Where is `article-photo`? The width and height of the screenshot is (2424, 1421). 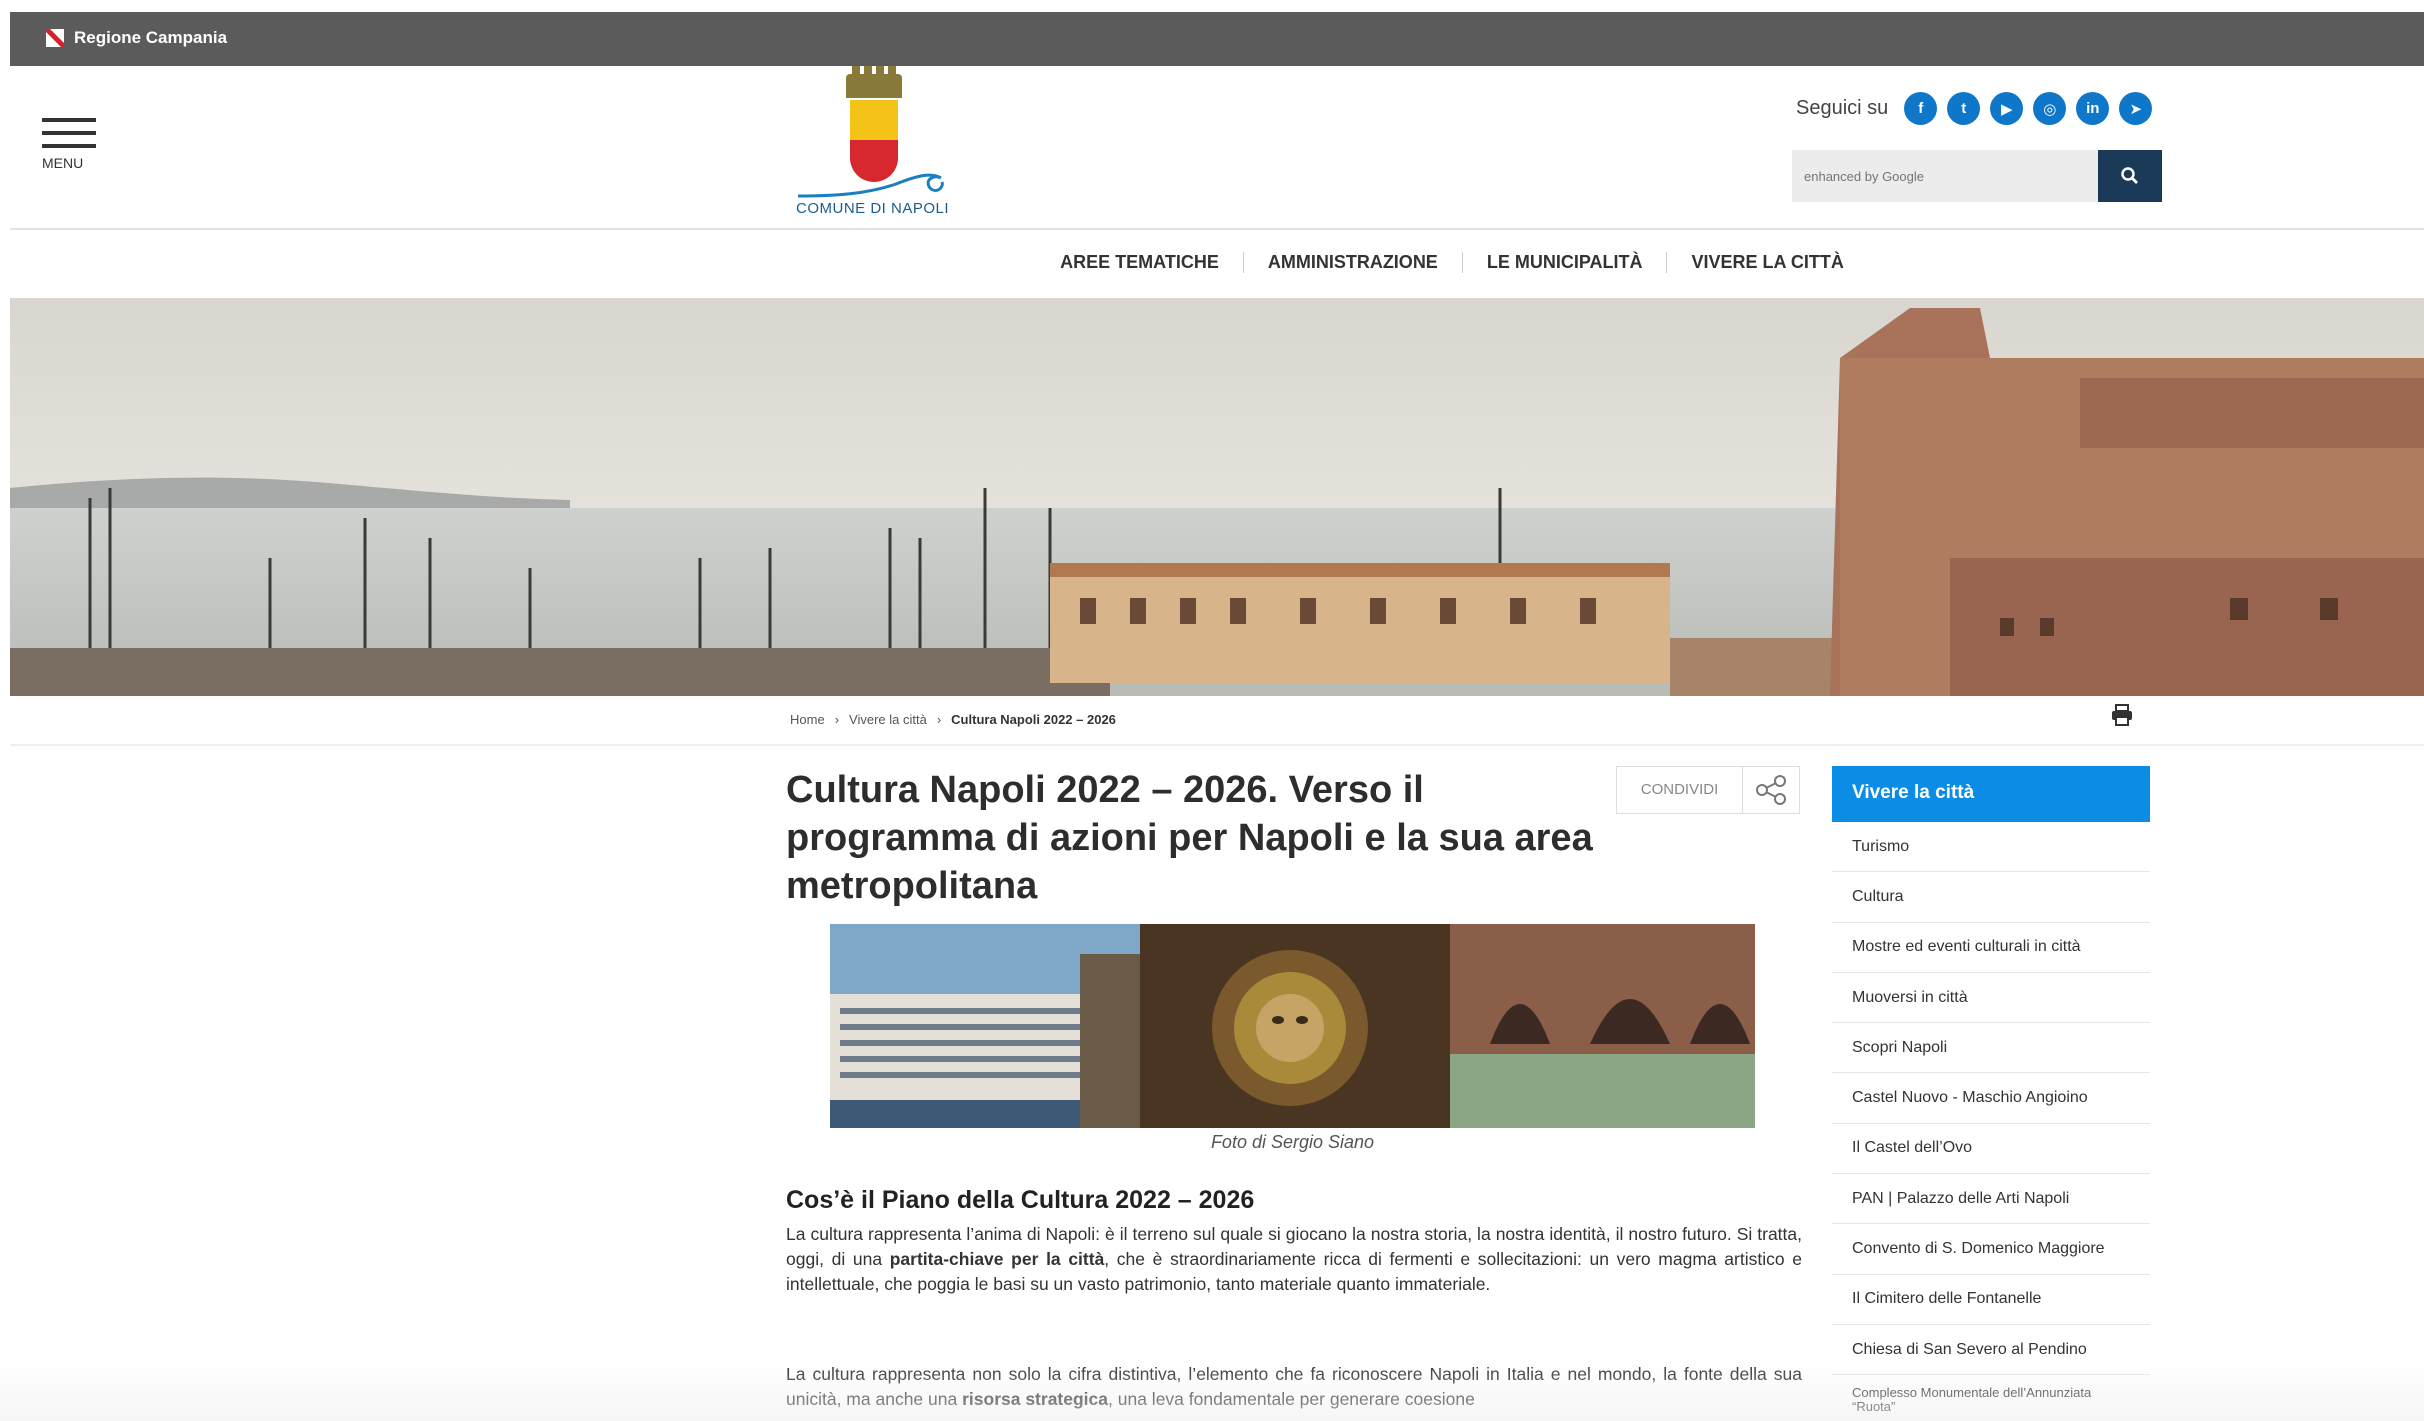
article-photo is located at coordinates (1292, 1026).